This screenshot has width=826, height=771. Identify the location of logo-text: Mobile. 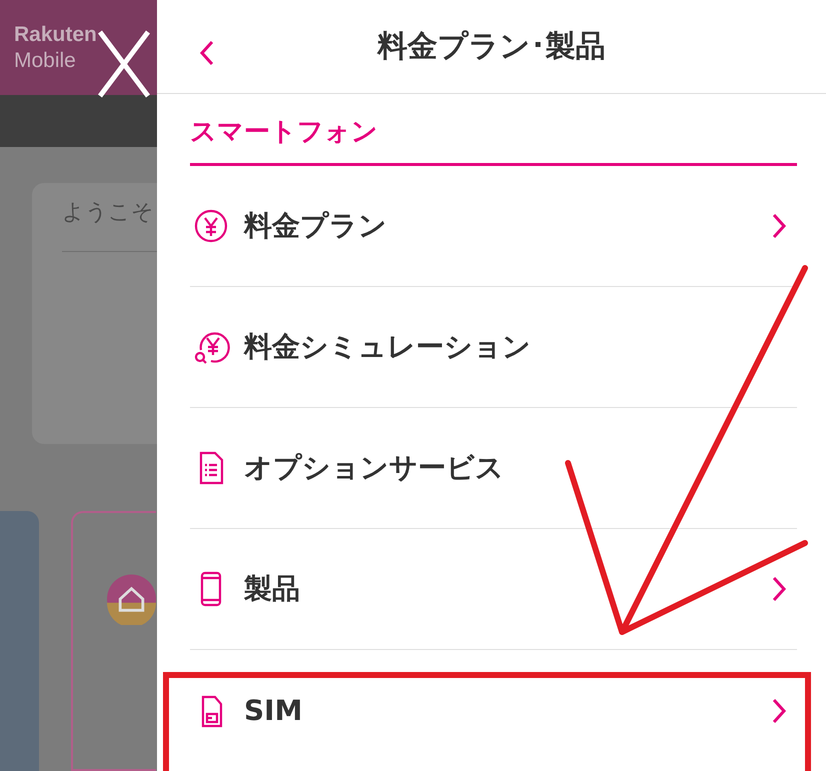
(45, 61).